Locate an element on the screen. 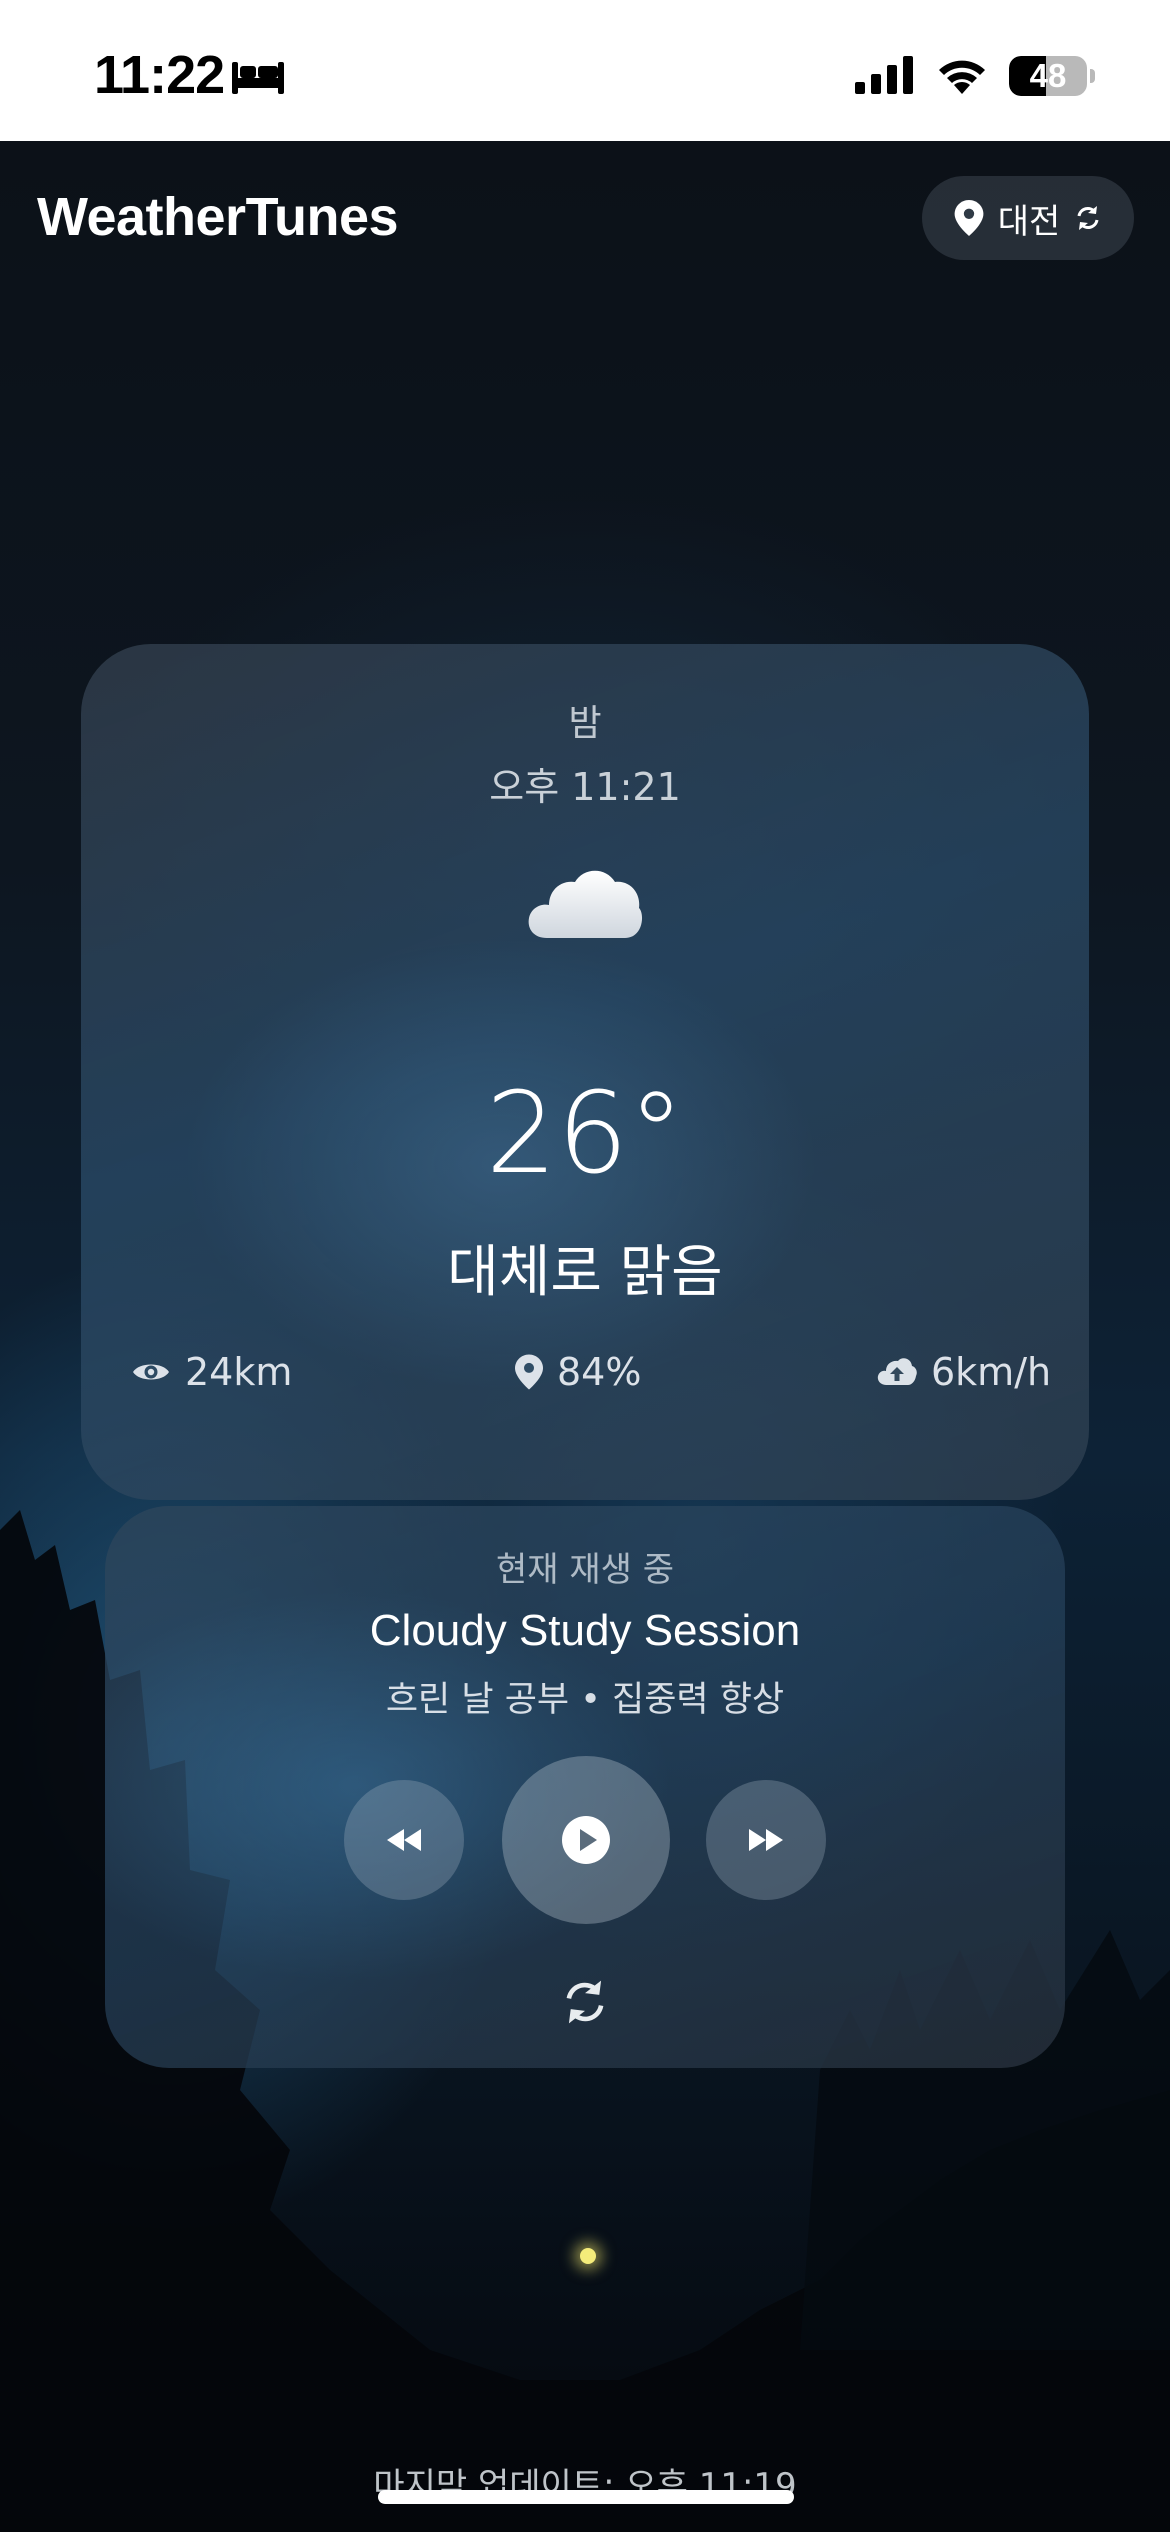 The height and width of the screenshot is (2532, 1170). location-button: 대전 is located at coordinates (1028, 218).